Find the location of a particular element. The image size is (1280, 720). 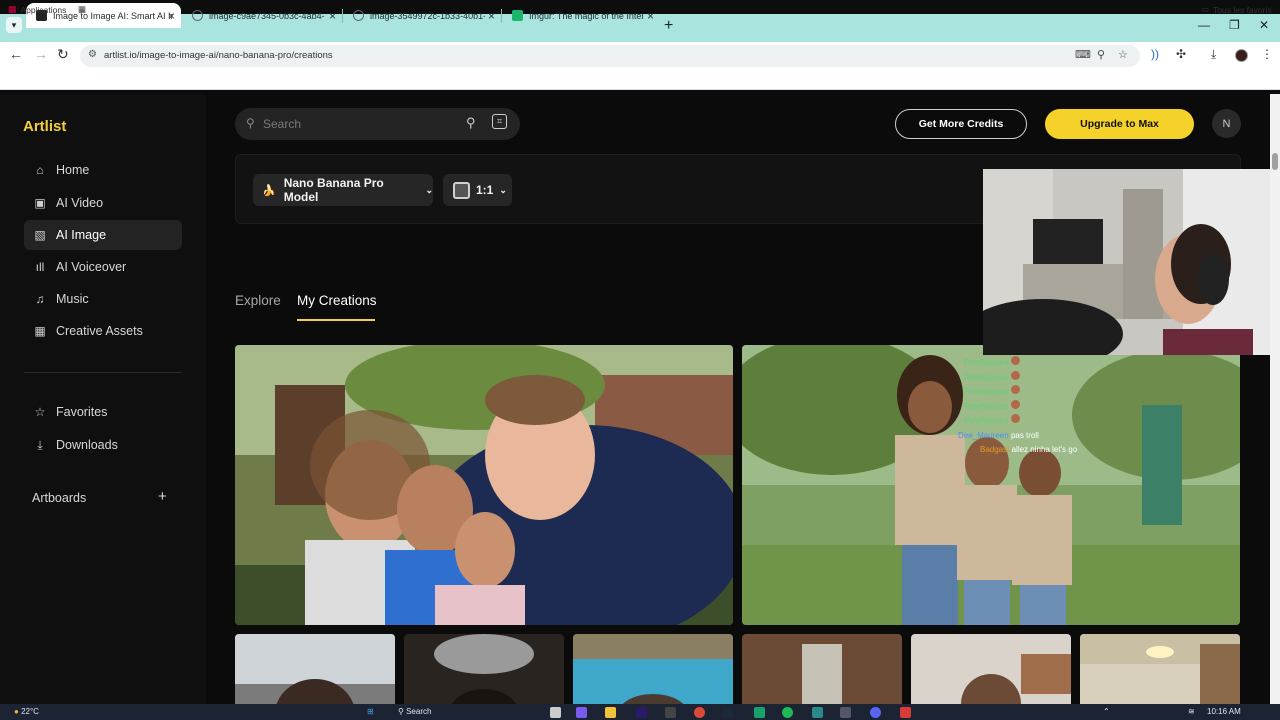

nav-music: ♫ Music is located at coordinates (103, 299).